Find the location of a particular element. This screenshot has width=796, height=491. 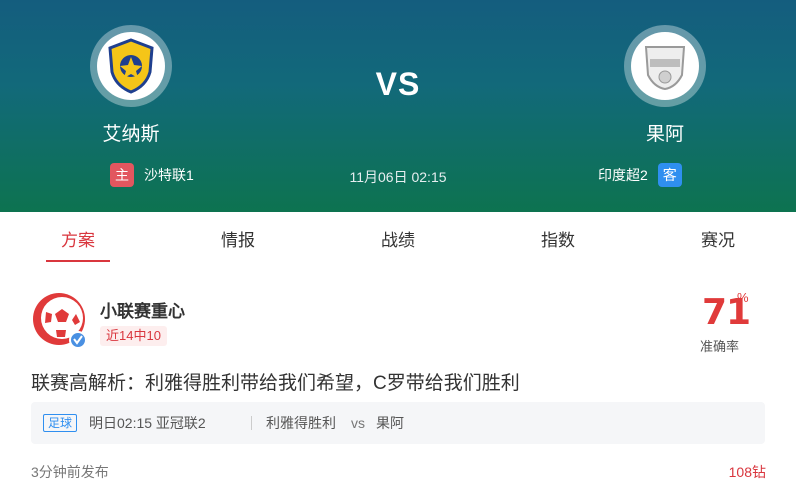

away-team-logo is located at coordinates (665, 66).